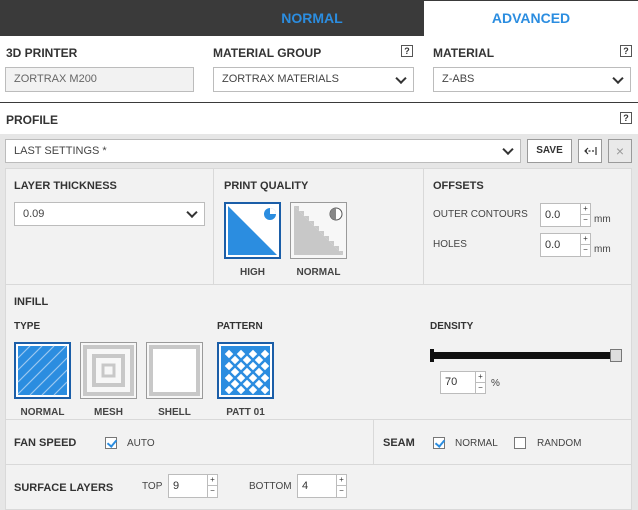 This screenshot has width=638, height=510. Describe the element at coordinates (212, 18) in the screenshot. I see `tab-normal: NORMAL` at that location.